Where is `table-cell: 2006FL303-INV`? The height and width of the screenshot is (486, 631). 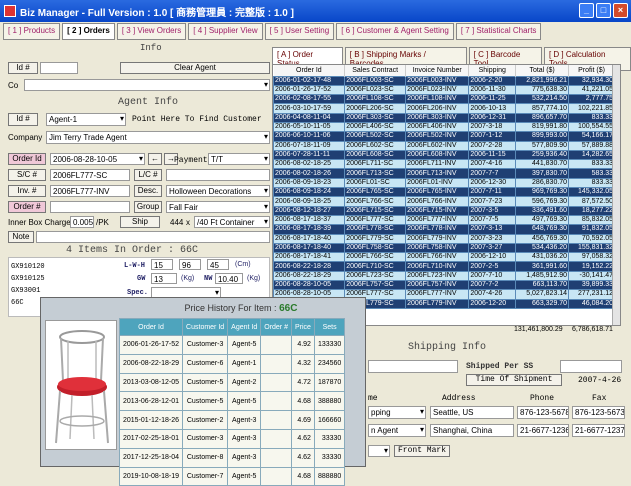
table-cell: 2006FL303-INV is located at coordinates (437, 118).